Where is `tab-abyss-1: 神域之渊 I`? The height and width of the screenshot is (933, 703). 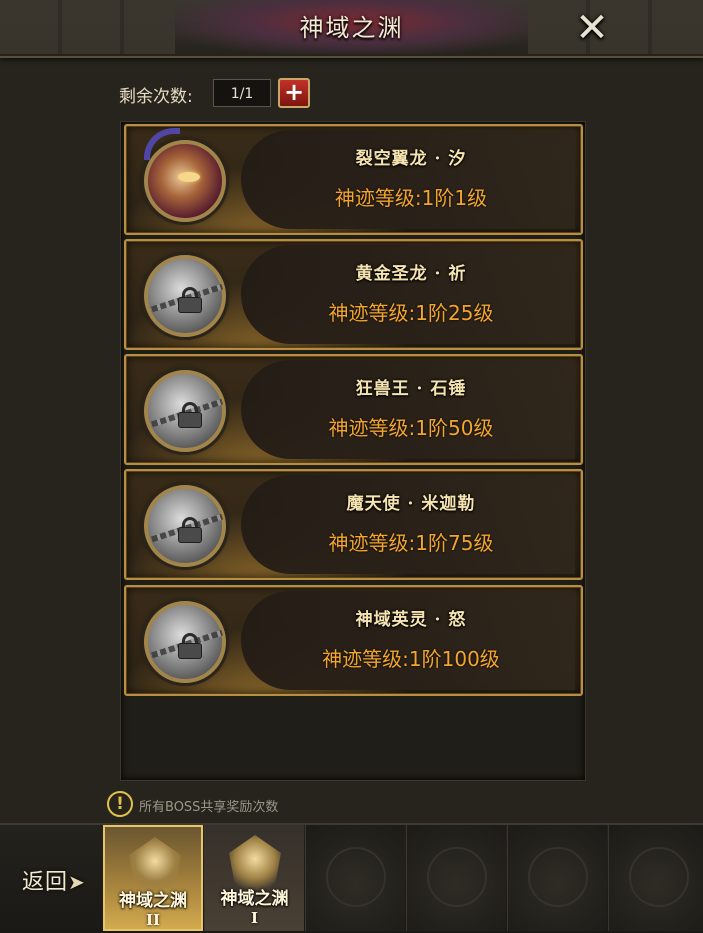 tab-abyss-1: 神域之渊 I is located at coordinates (254, 878).